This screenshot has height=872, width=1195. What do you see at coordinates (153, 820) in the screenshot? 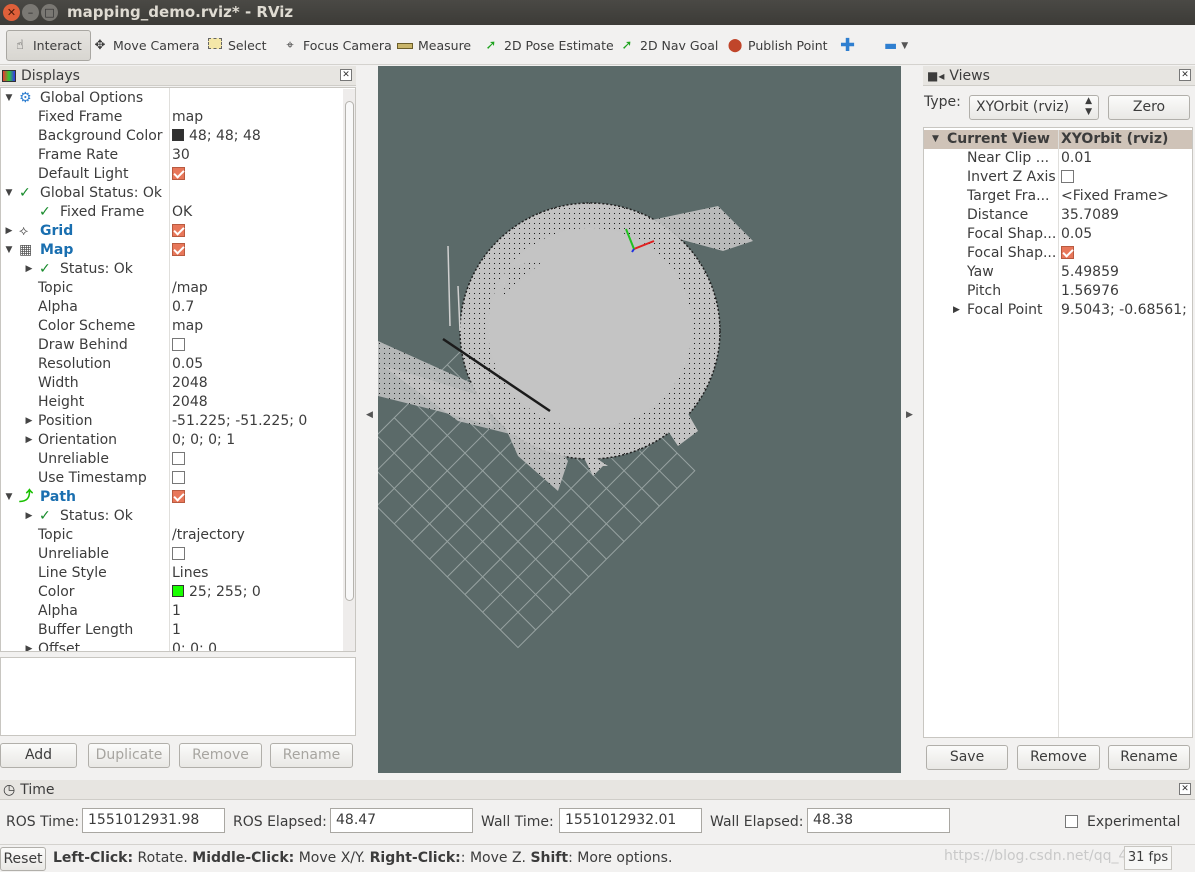
I see `ros-time-field: 1551012931.98` at bounding box center [153, 820].